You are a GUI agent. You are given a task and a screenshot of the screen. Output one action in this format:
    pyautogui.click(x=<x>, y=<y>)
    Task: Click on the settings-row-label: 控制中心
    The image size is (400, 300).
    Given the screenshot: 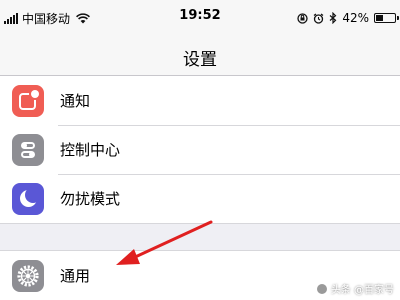 What is the action you would take?
    pyautogui.click(x=90, y=150)
    